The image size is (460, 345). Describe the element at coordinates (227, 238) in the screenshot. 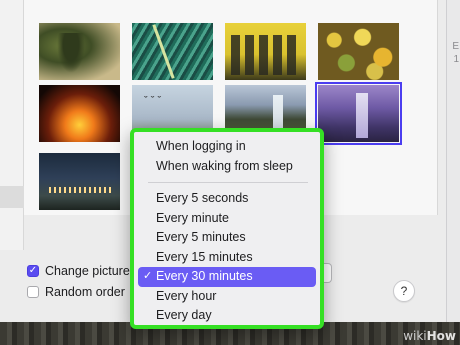

I see `menu-item-every-5-minutes: Every 5 minutes` at that location.